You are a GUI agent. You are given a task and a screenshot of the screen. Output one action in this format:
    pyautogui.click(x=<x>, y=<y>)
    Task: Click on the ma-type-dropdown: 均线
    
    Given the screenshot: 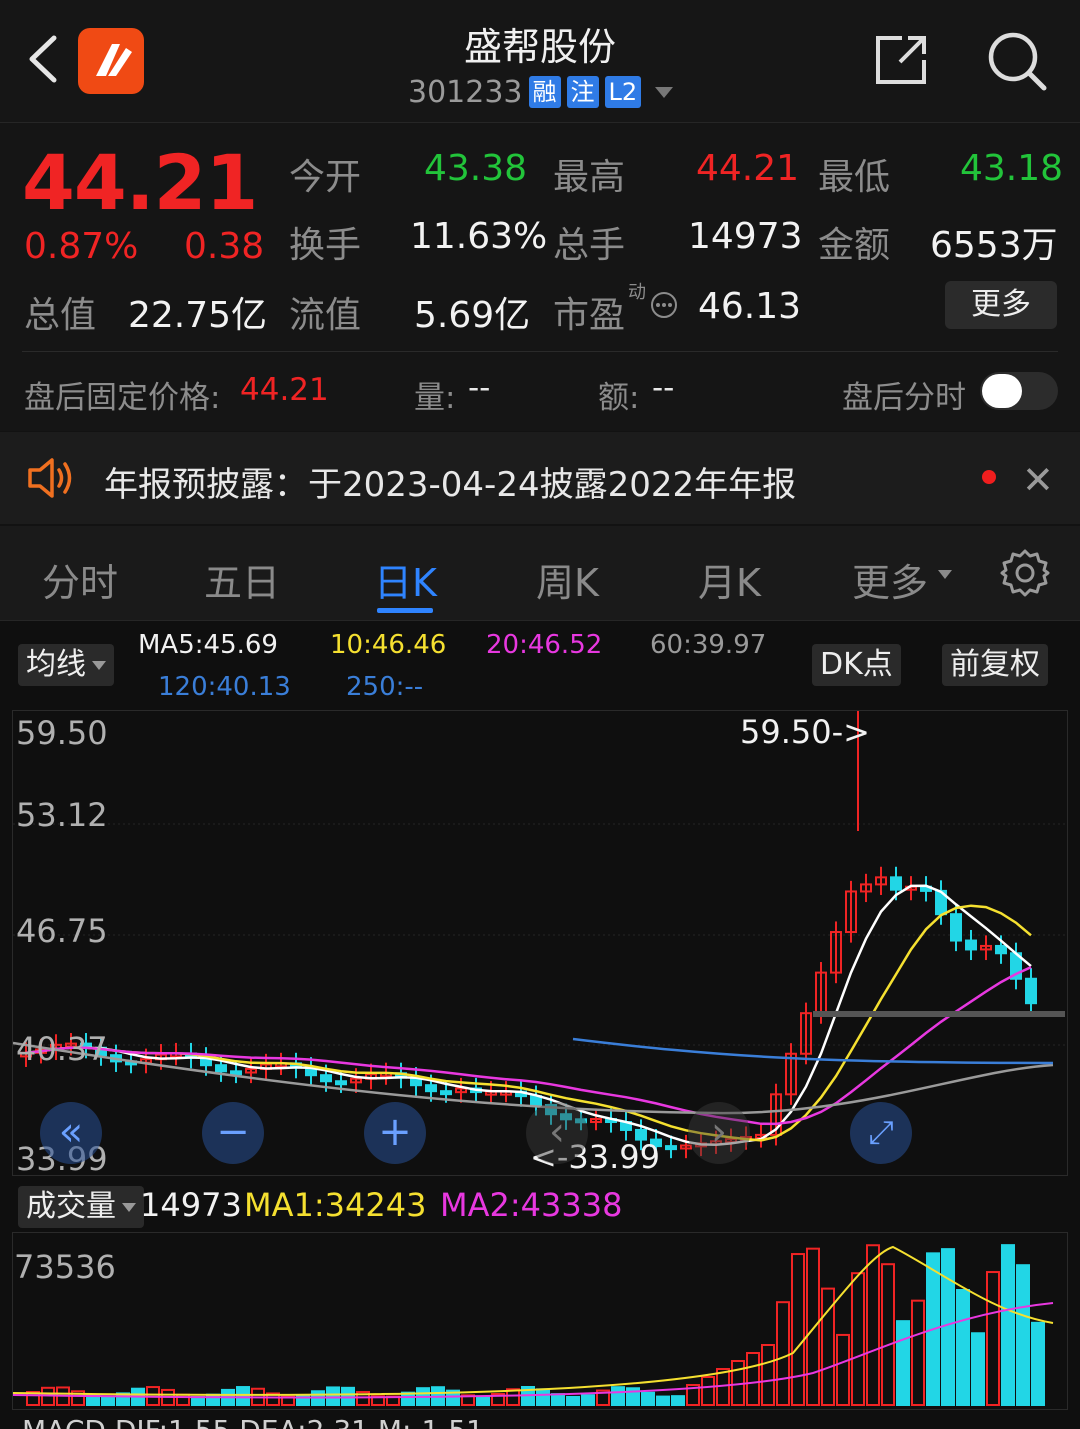 What is the action you would take?
    pyautogui.click(x=66, y=665)
    